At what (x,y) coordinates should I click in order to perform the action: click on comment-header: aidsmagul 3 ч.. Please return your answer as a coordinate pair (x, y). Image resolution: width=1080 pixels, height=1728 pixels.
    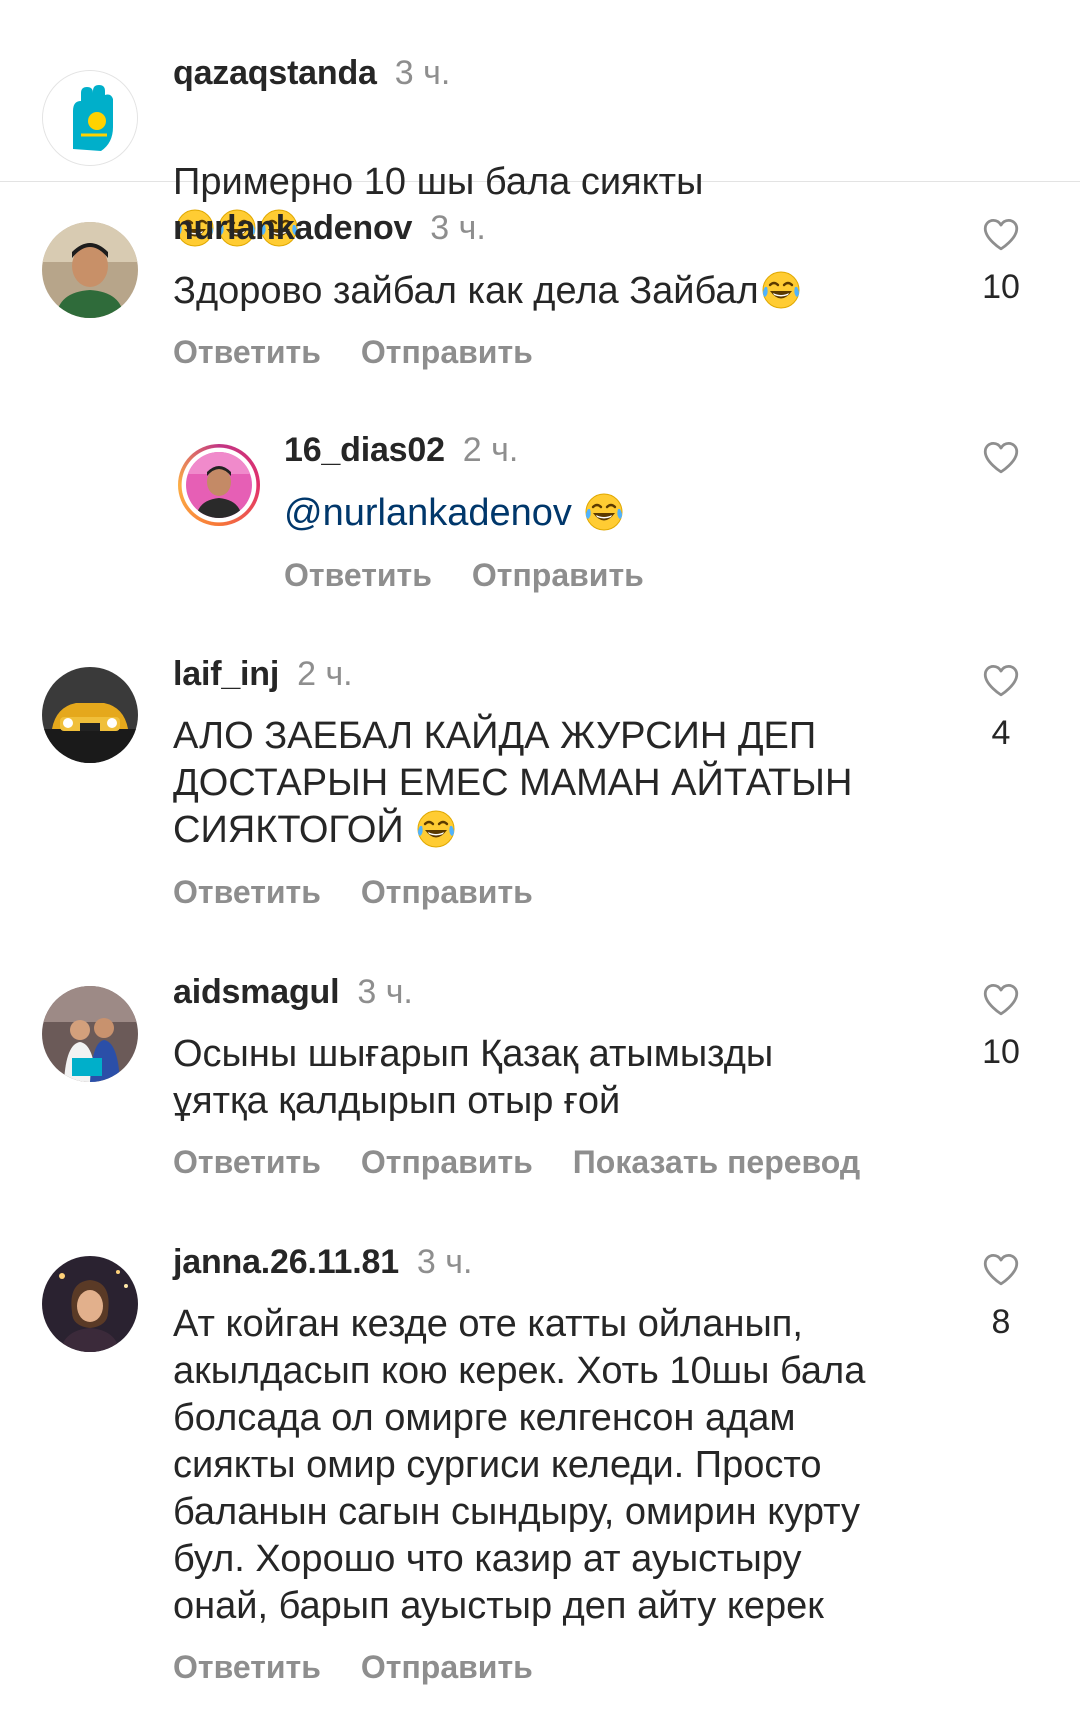
    Looking at the image, I should click on (293, 992).